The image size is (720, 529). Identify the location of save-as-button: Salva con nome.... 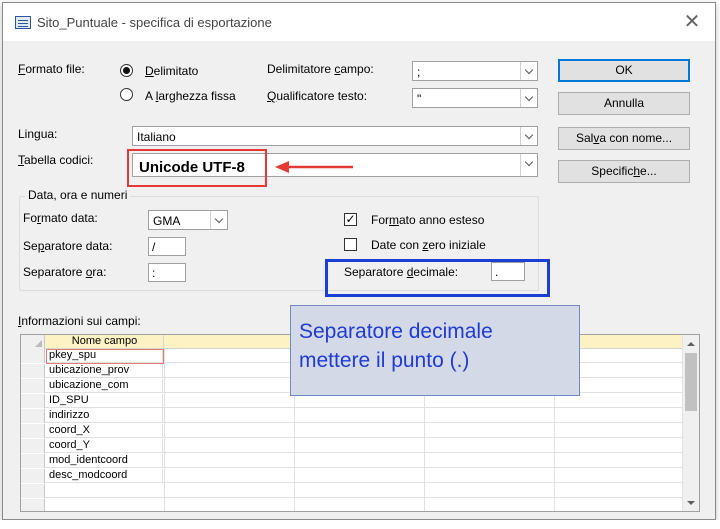
(624, 138).